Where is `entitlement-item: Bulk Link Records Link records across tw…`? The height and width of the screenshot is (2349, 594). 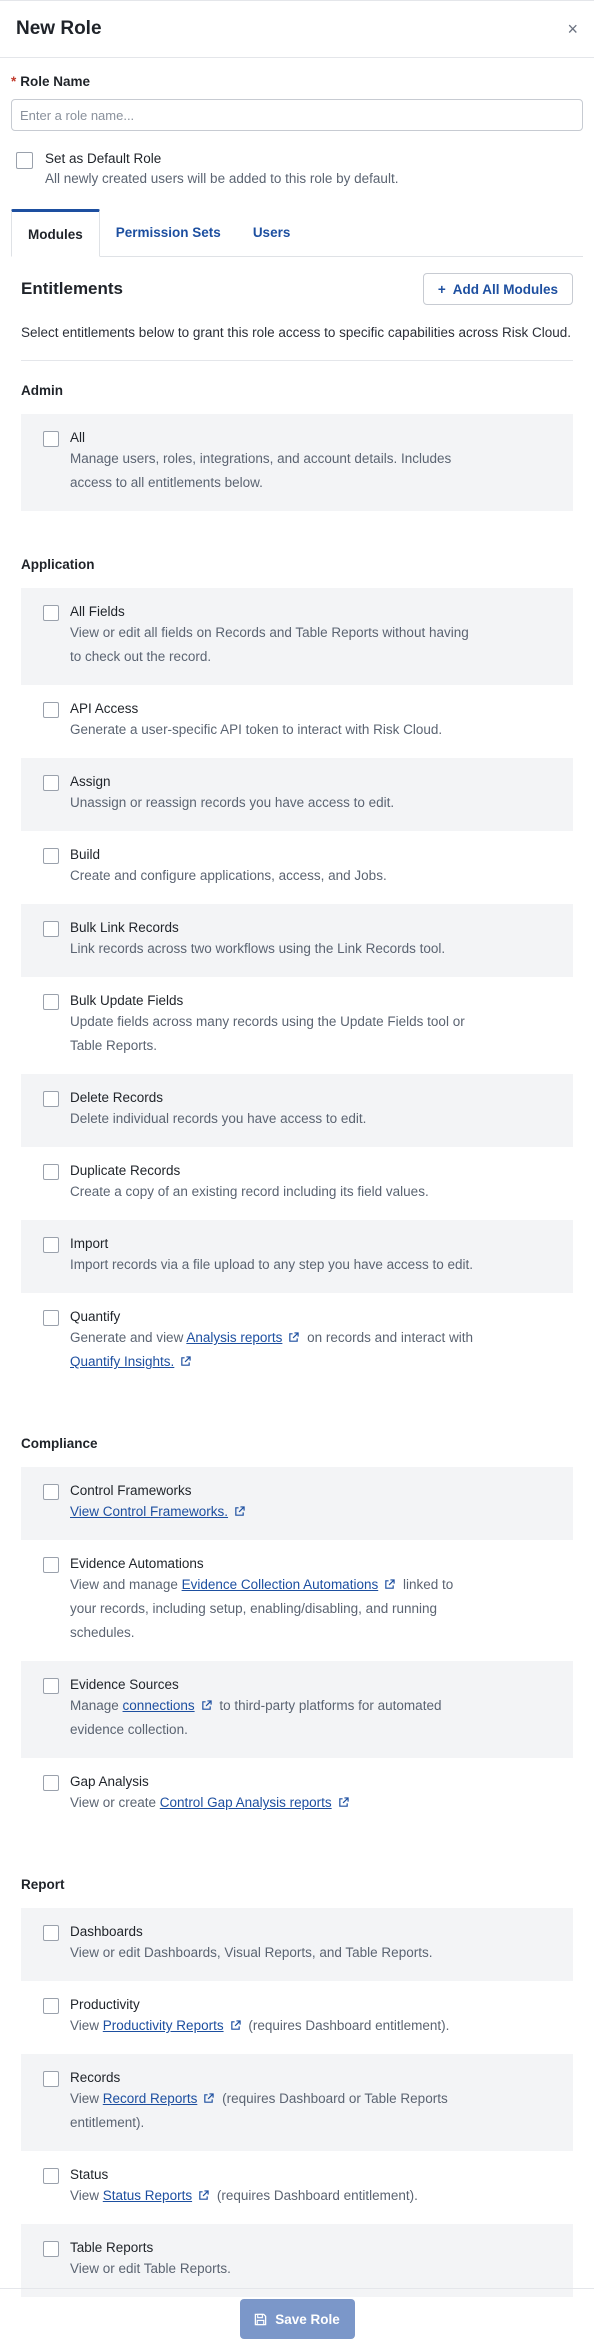 entitlement-item: Bulk Link Records Link records across tw… is located at coordinates (297, 940).